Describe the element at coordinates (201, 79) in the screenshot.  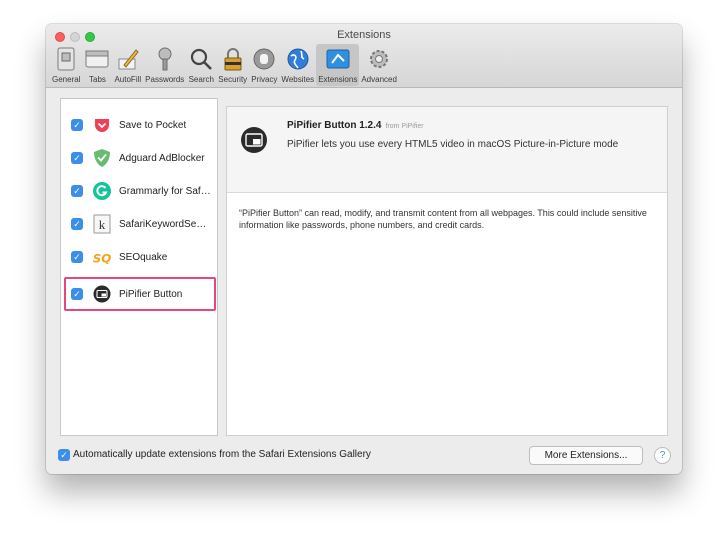
I see `tab-search-label: Search` at that location.